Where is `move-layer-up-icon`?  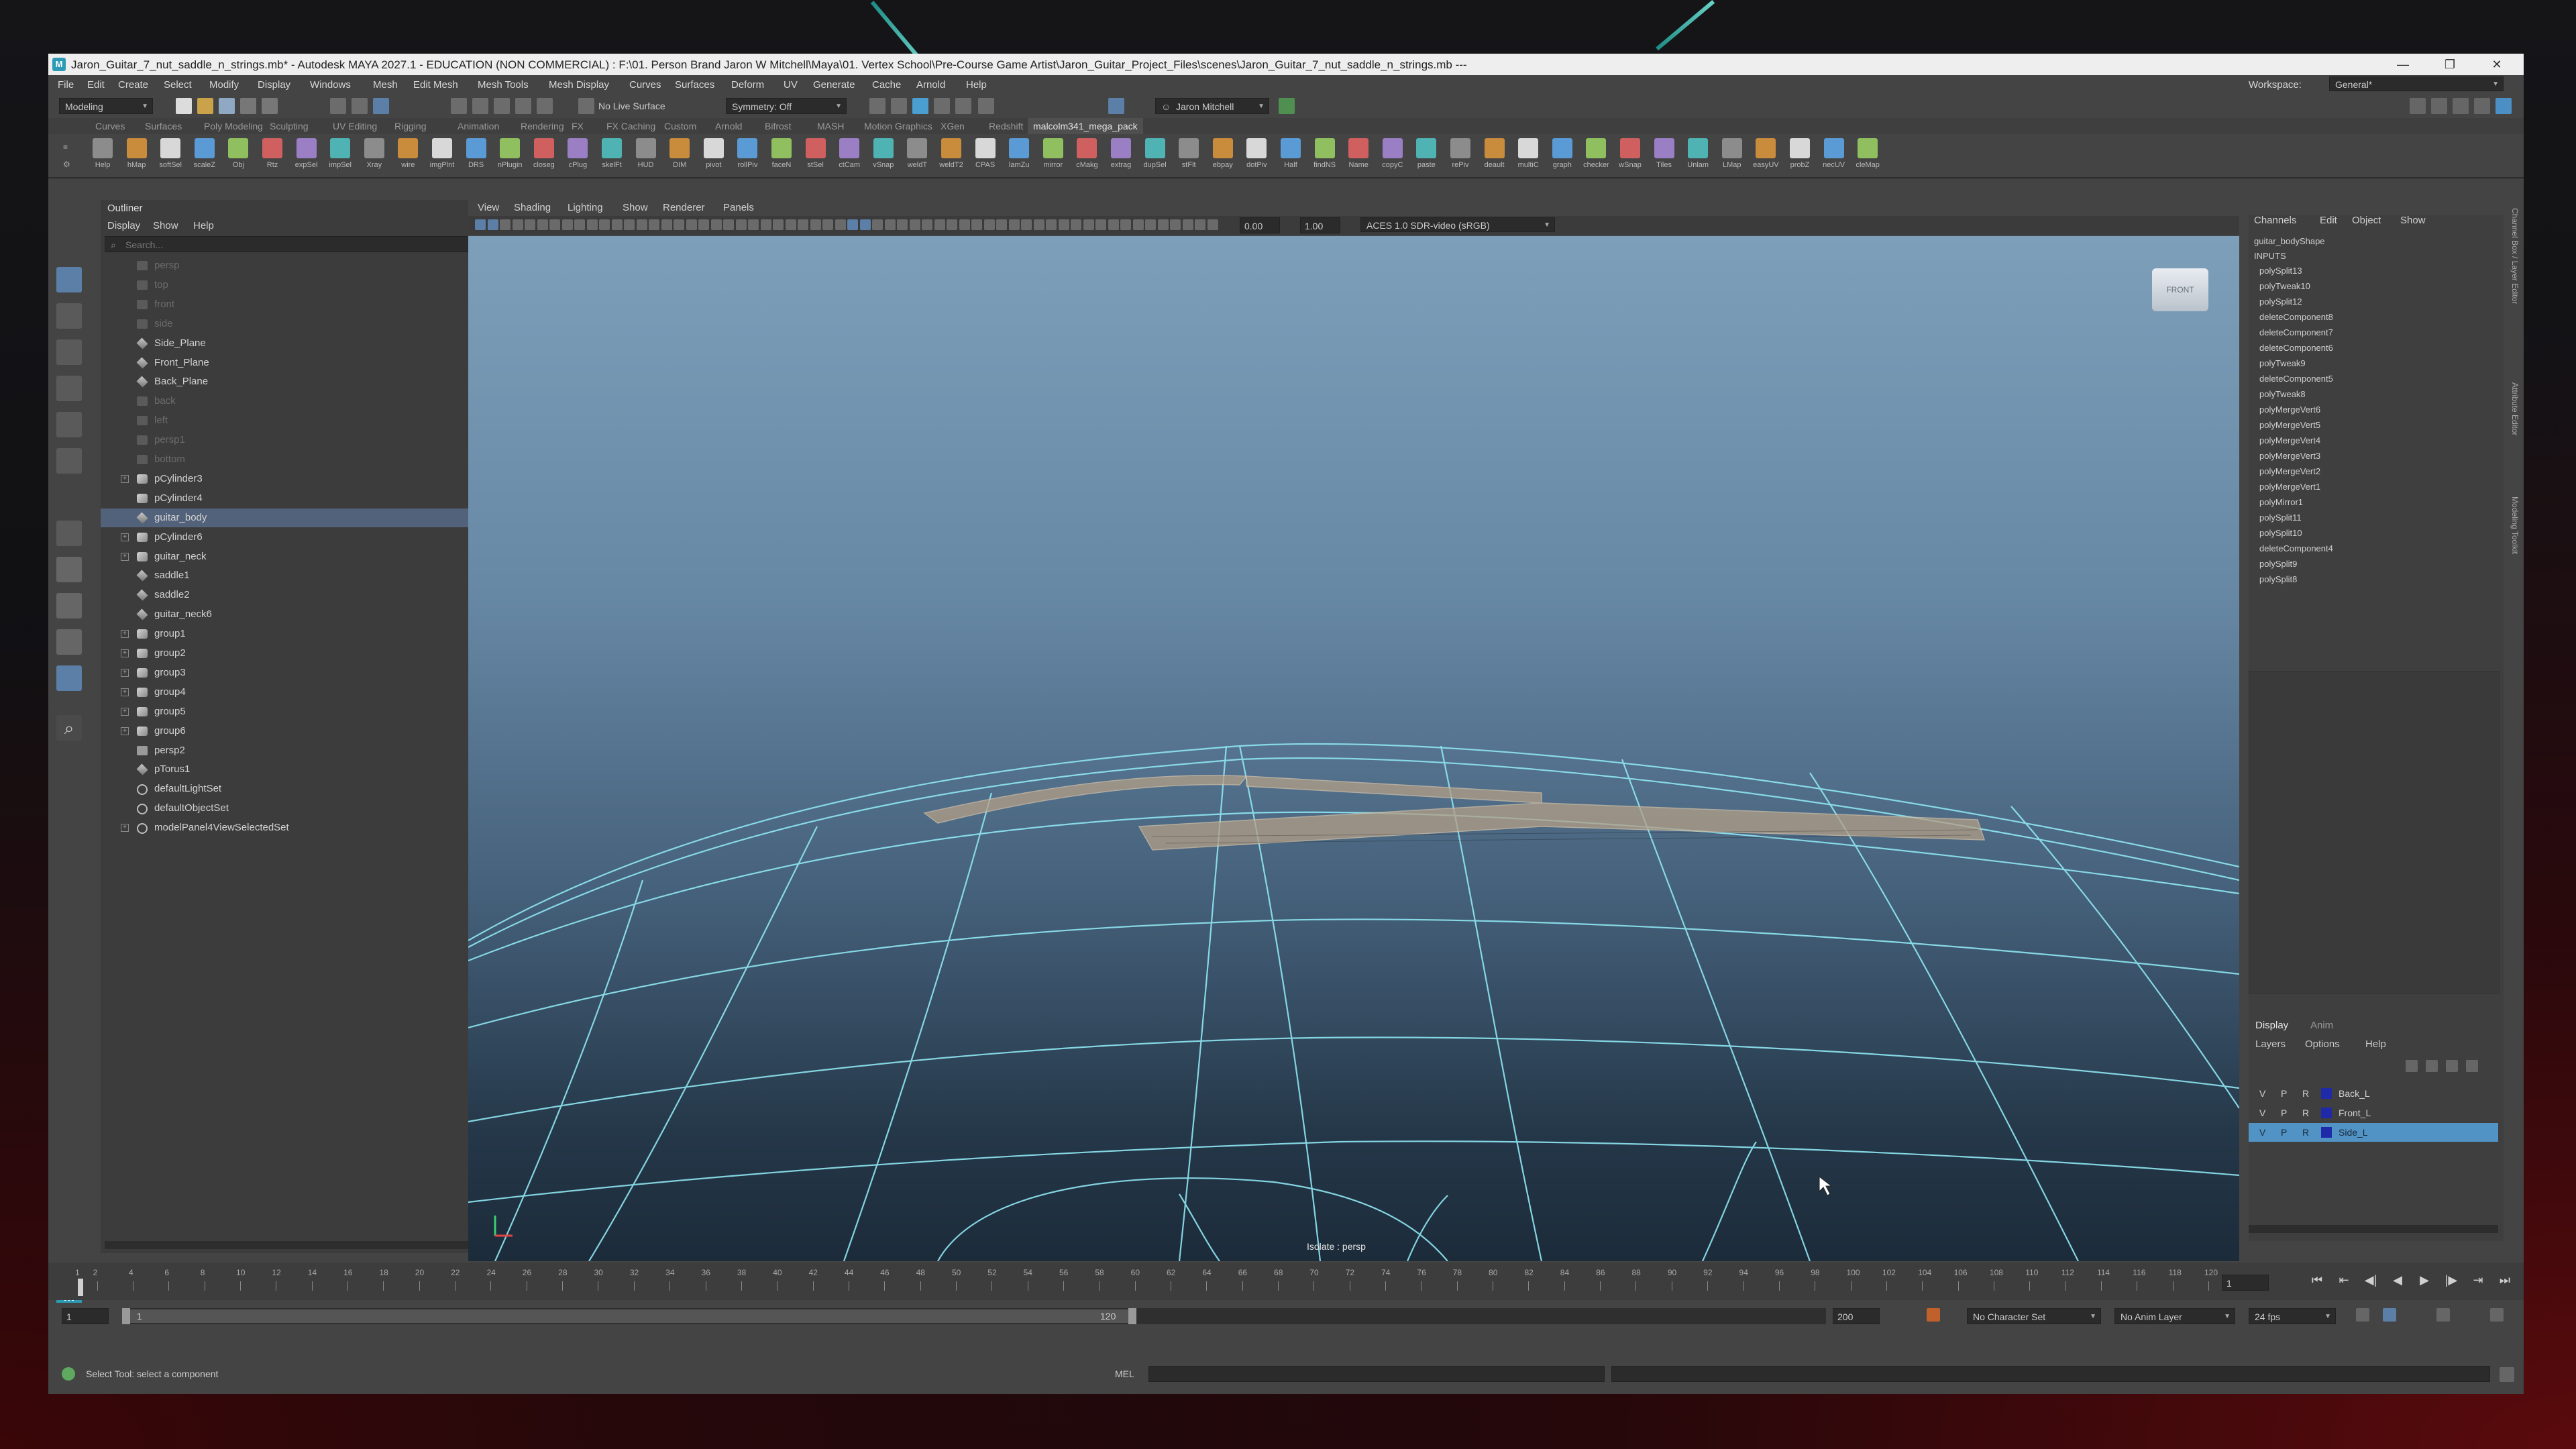 move-layer-up-icon is located at coordinates (2412, 1066).